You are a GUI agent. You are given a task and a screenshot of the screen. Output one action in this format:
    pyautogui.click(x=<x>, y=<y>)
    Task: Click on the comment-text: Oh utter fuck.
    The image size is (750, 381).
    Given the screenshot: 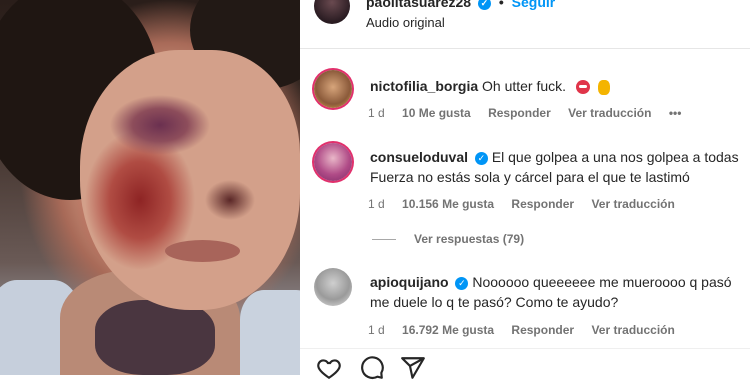 What is the action you would take?
    pyautogui.click(x=524, y=86)
    